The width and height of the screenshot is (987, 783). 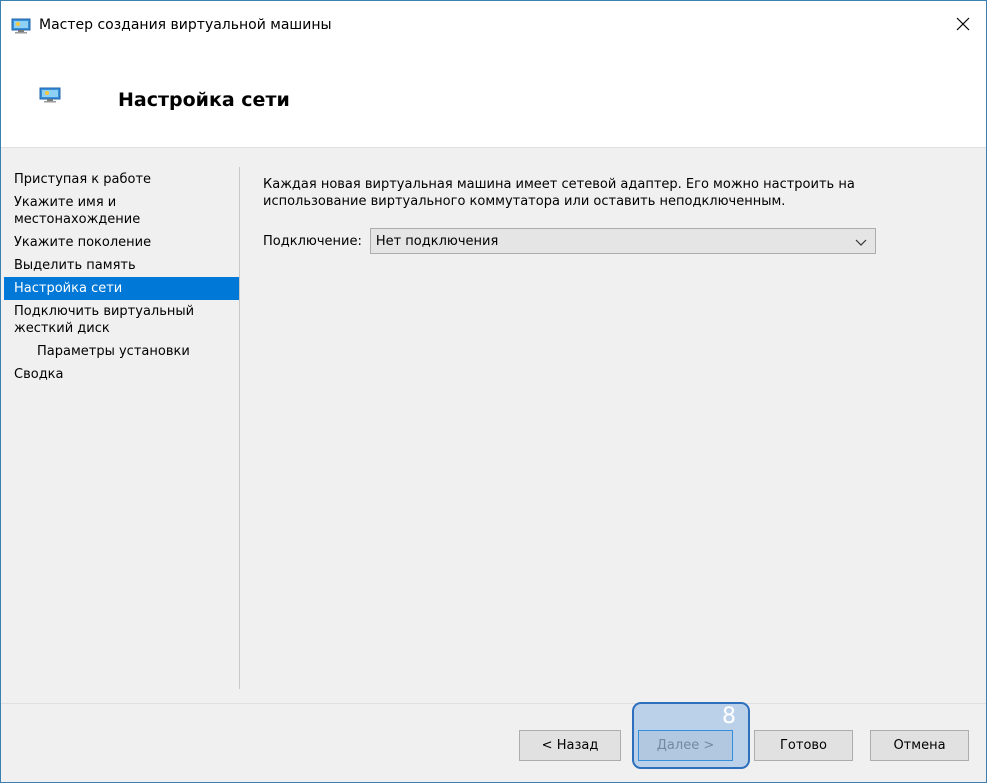 I want to click on step-install-options: Параметры установки, so click(x=121, y=351).